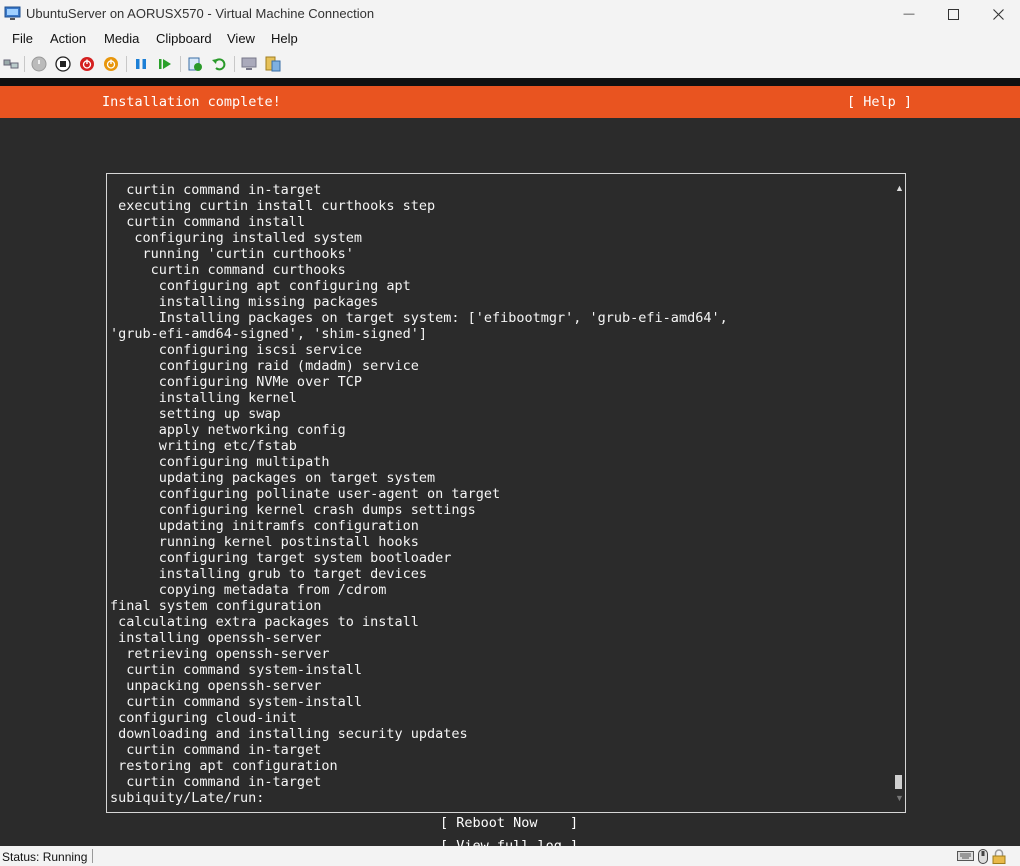  Describe the element at coordinates (203, 398) in the screenshot. I see `log-line: installing kernel` at that location.